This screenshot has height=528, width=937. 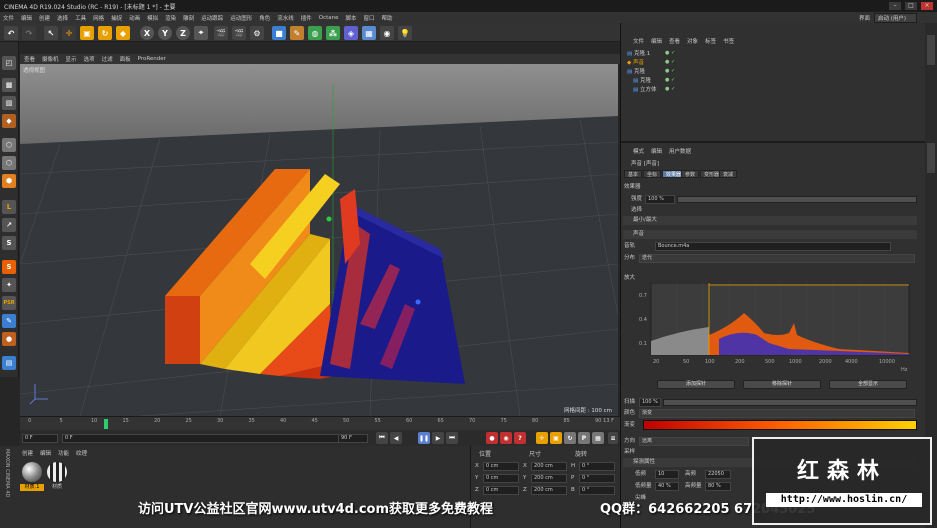 I want to click on menu-item: 窗口, so click(x=369, y=18).